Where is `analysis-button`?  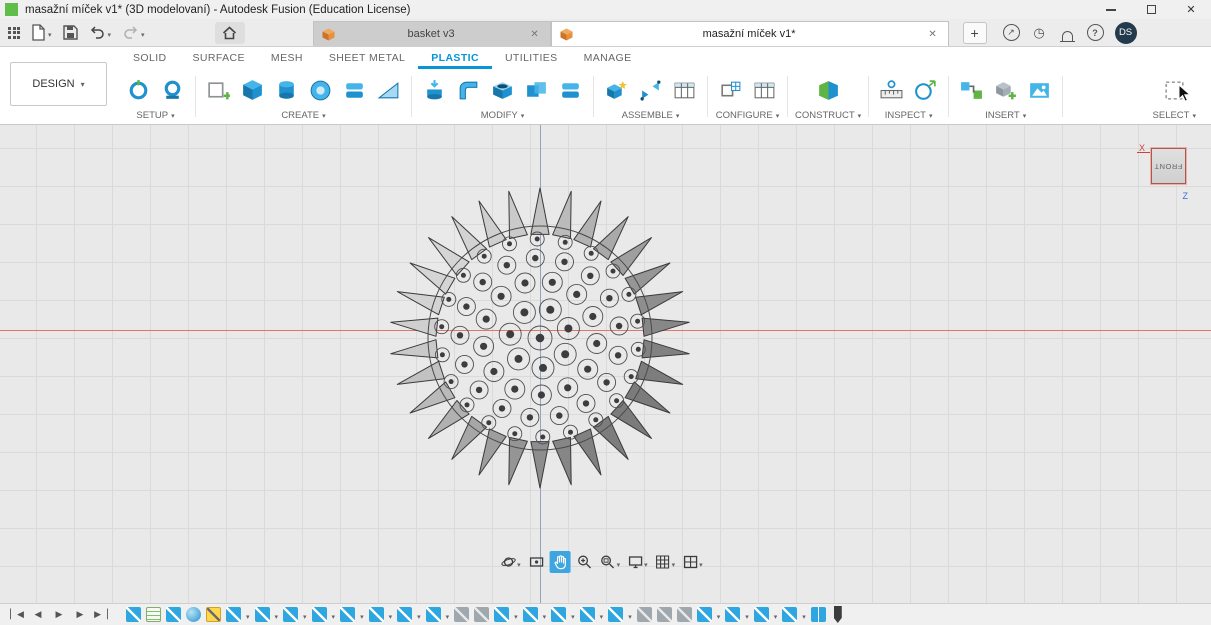 analysis-button is located at coordinates (925, 90).